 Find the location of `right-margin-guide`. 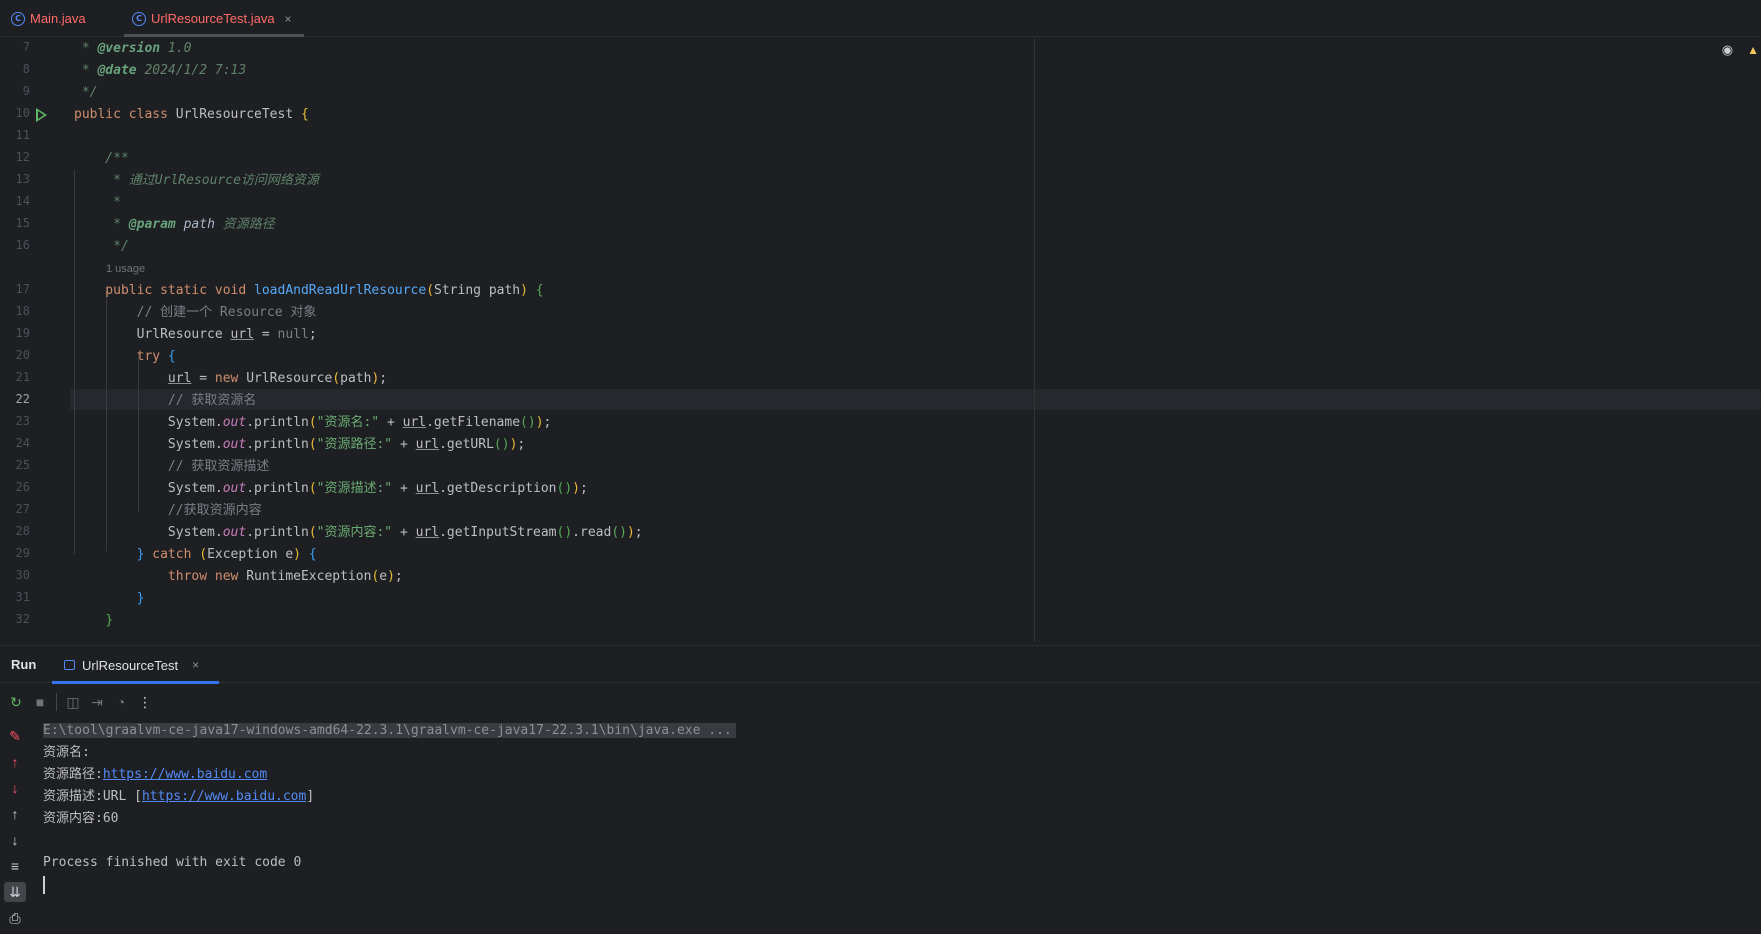

right-margin-guide is located at coordinates (1034, 340).